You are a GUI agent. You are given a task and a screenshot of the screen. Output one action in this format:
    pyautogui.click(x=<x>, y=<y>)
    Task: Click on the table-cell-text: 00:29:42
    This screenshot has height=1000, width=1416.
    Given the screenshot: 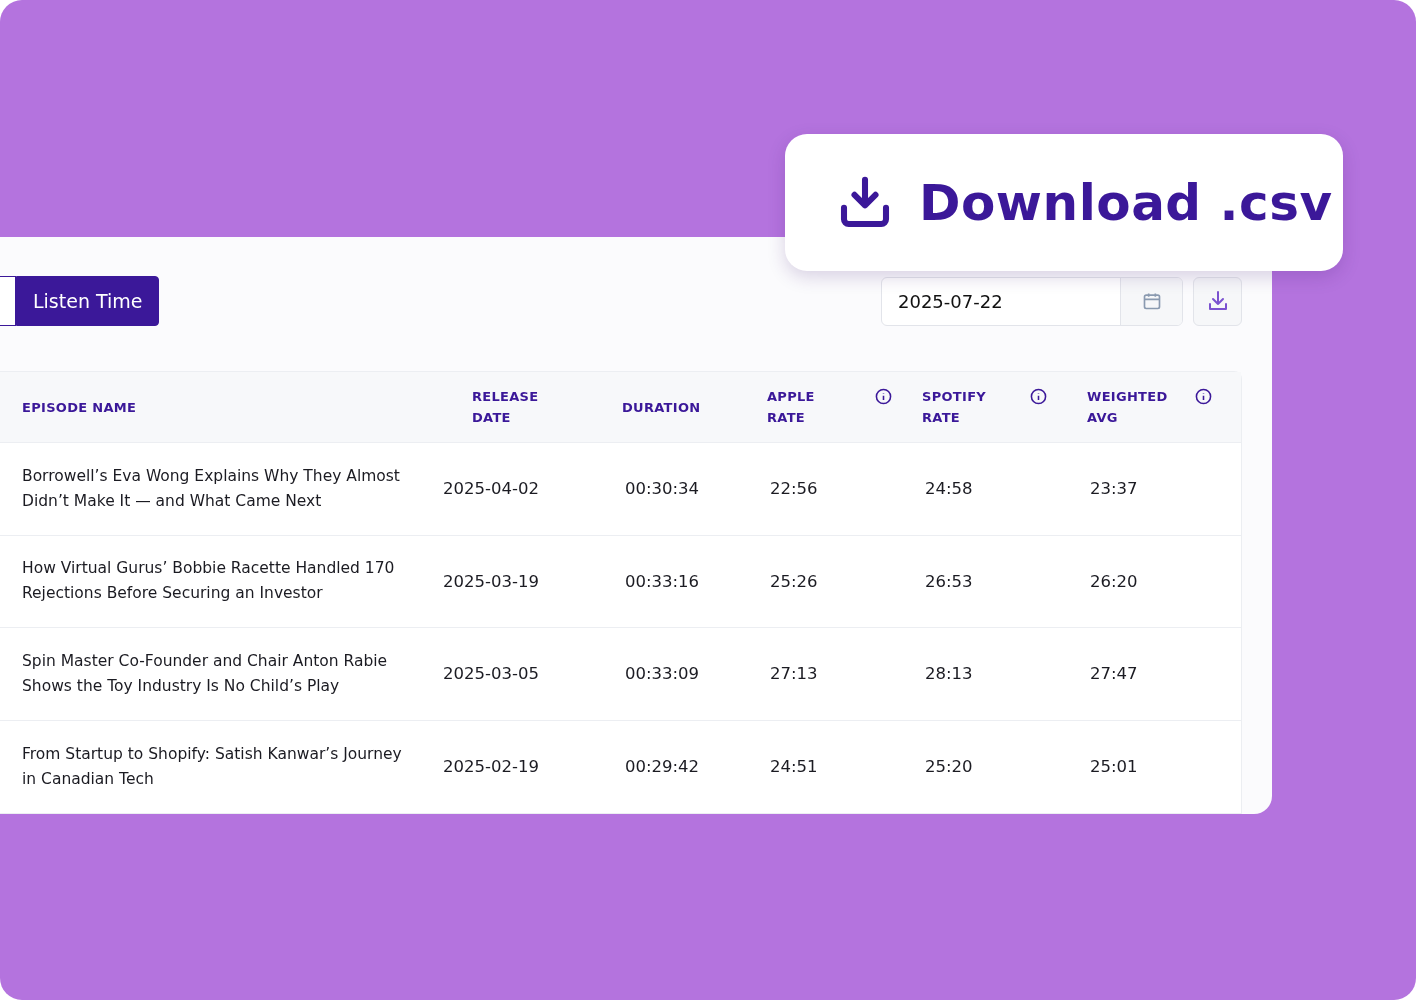 What is the action you would take?
    pyautogui.click(x=663, y=767)
    